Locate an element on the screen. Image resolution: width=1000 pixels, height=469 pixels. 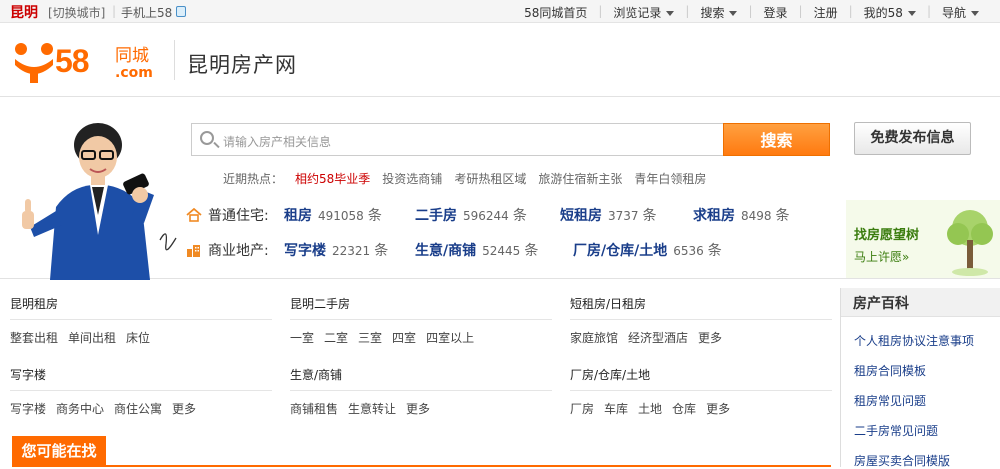
category-label: 商业地产: is located at coordinates (238, 251).